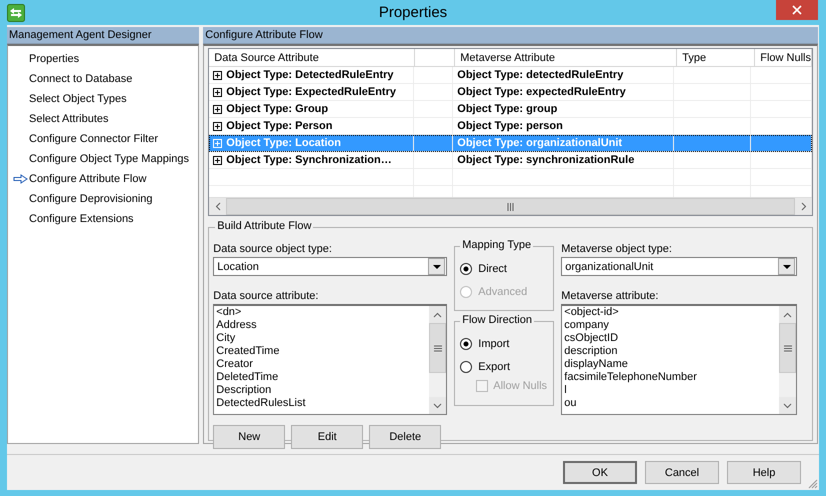 The image size is (826, 496). I want to click on panel-header: Configure Attribute Flow, so click(510, 35).